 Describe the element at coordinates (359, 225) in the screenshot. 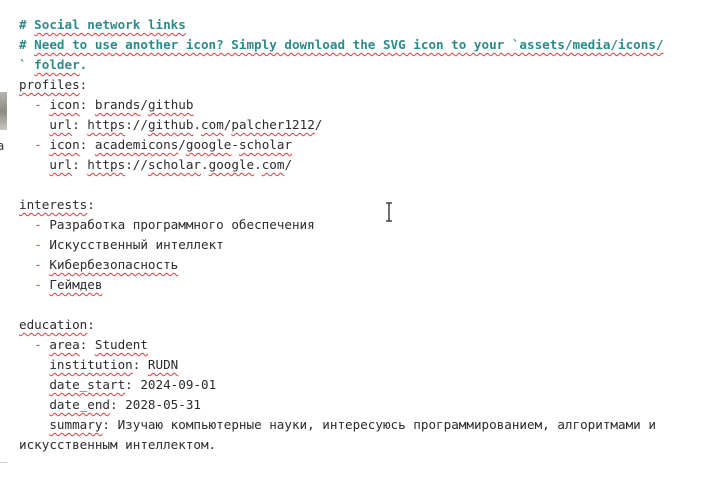

I see `code-line: - Разработка программного обеспечения` at that location.